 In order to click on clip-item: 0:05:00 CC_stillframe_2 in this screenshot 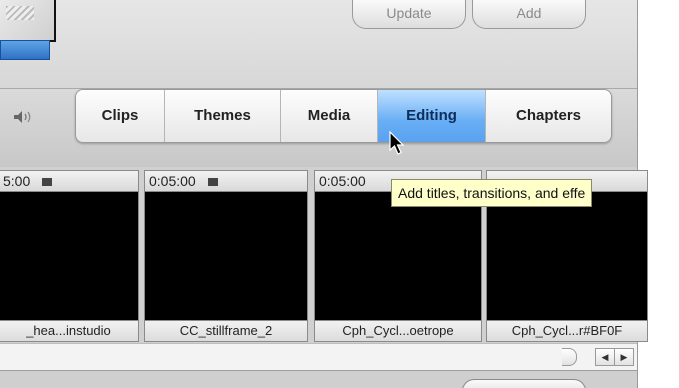, I will do `click(226, 256)`.